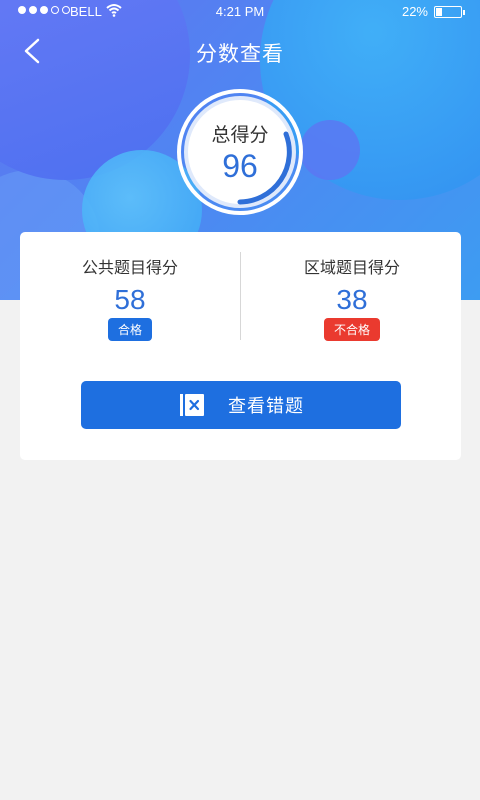 This screenshot has height=800, width=480. What do you see at coordinates (266, 406) in the screenshot?
I see `view-wrong-answers-label: 查看错题` at bounding box center [266, 406].